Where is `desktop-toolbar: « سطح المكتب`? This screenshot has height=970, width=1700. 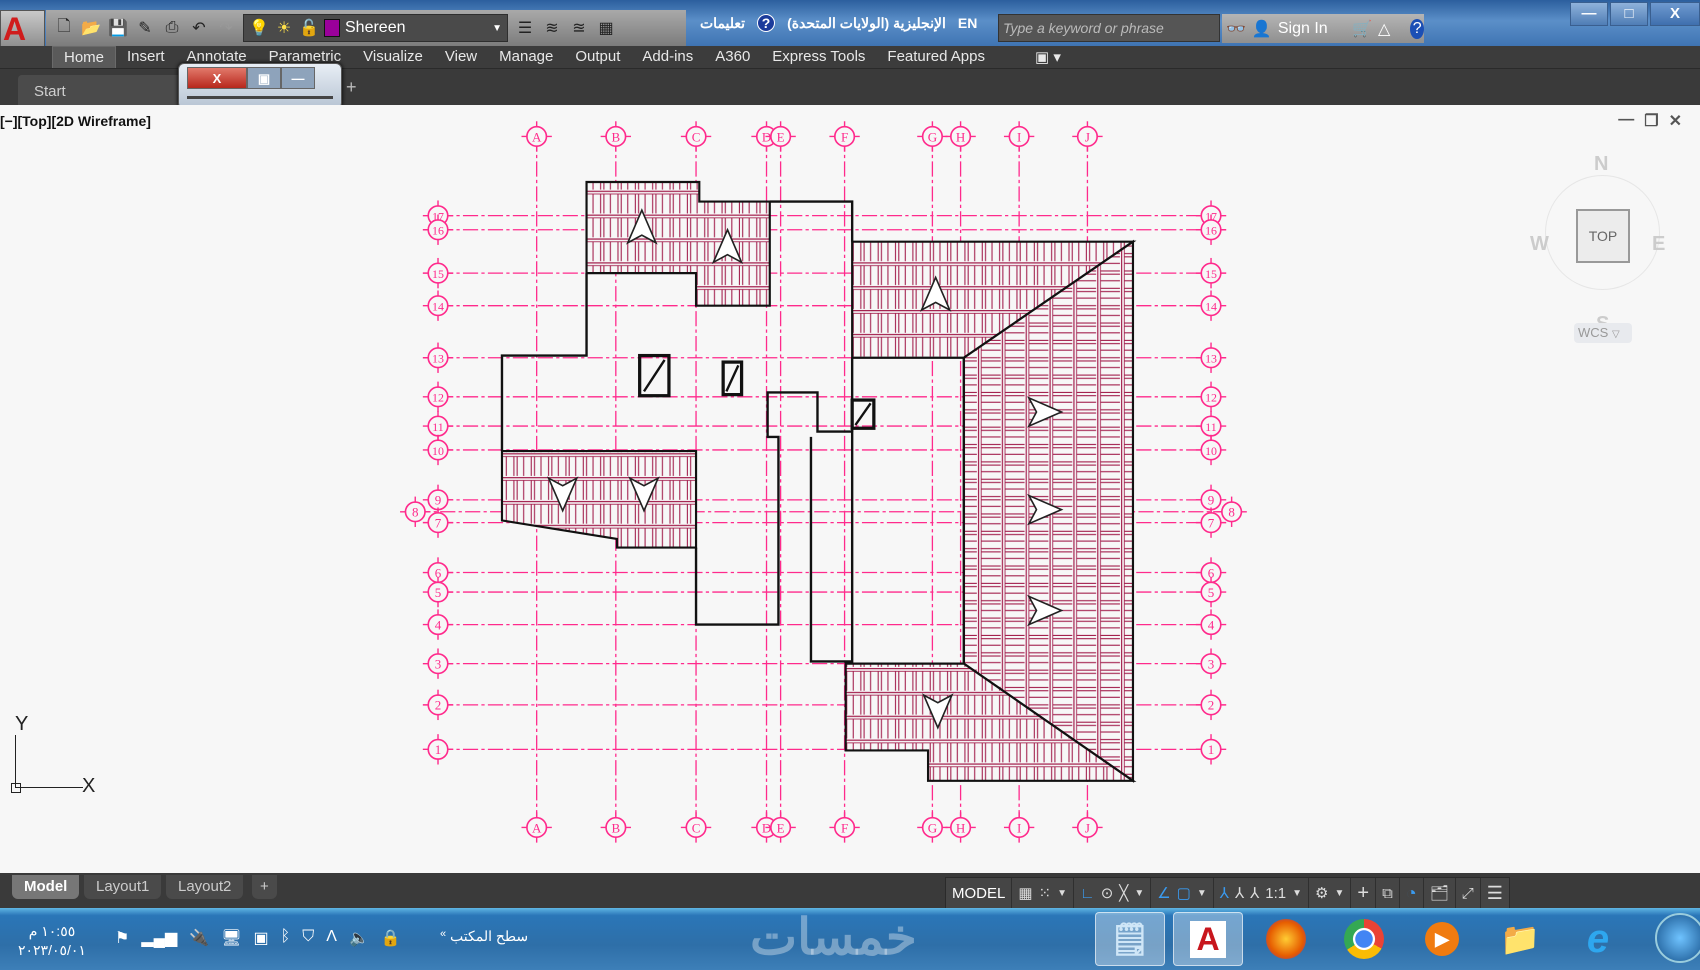 desktop-toolbar: « سطح المكتب is located at coordinates (484, 936).